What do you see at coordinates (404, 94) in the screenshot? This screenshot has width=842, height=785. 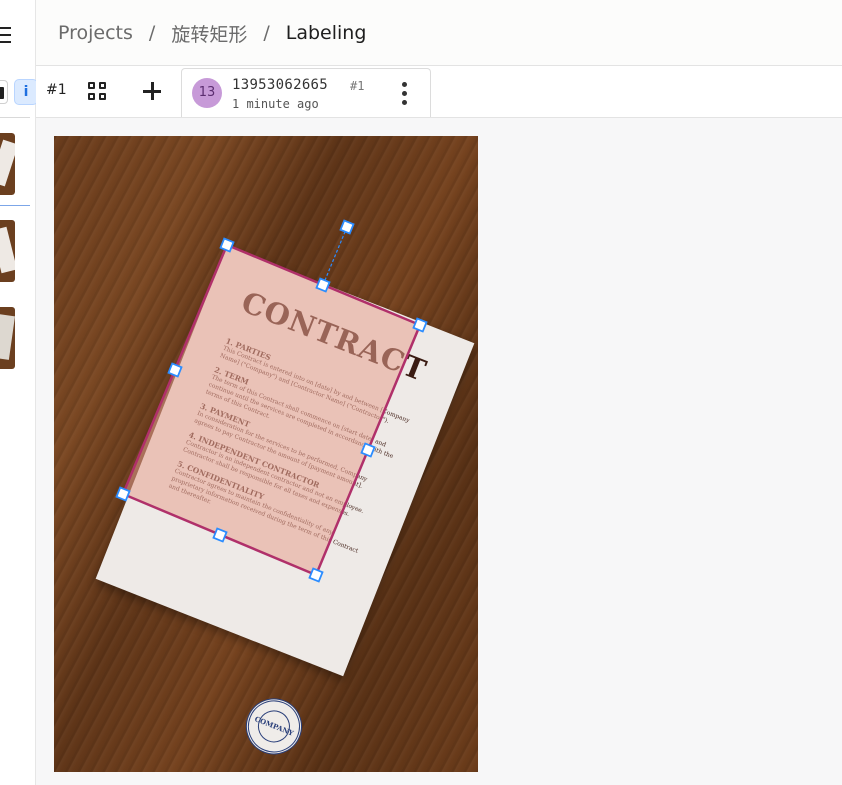 I see `more-vertical-icon` at bounding box center [404, 94].